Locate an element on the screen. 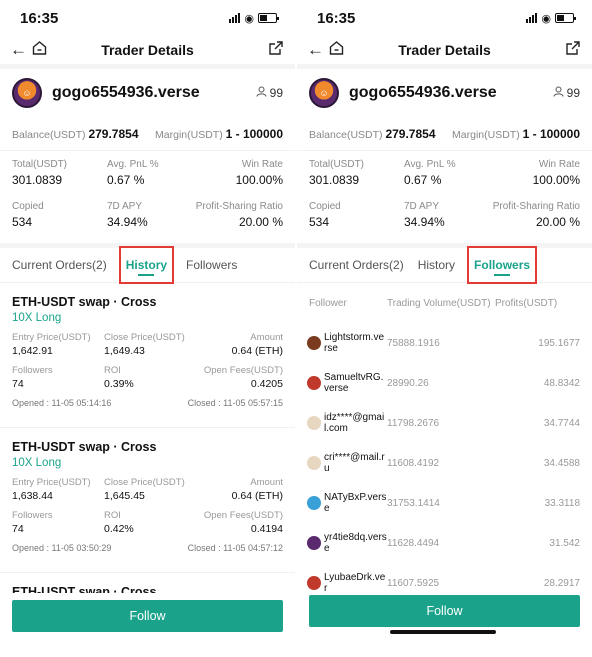 Image resolution: width=592 pixels, height=657 pixels. table-row: SamueltvRG.verse 28990.26 48.8342 is located at coordinates (444, 383).